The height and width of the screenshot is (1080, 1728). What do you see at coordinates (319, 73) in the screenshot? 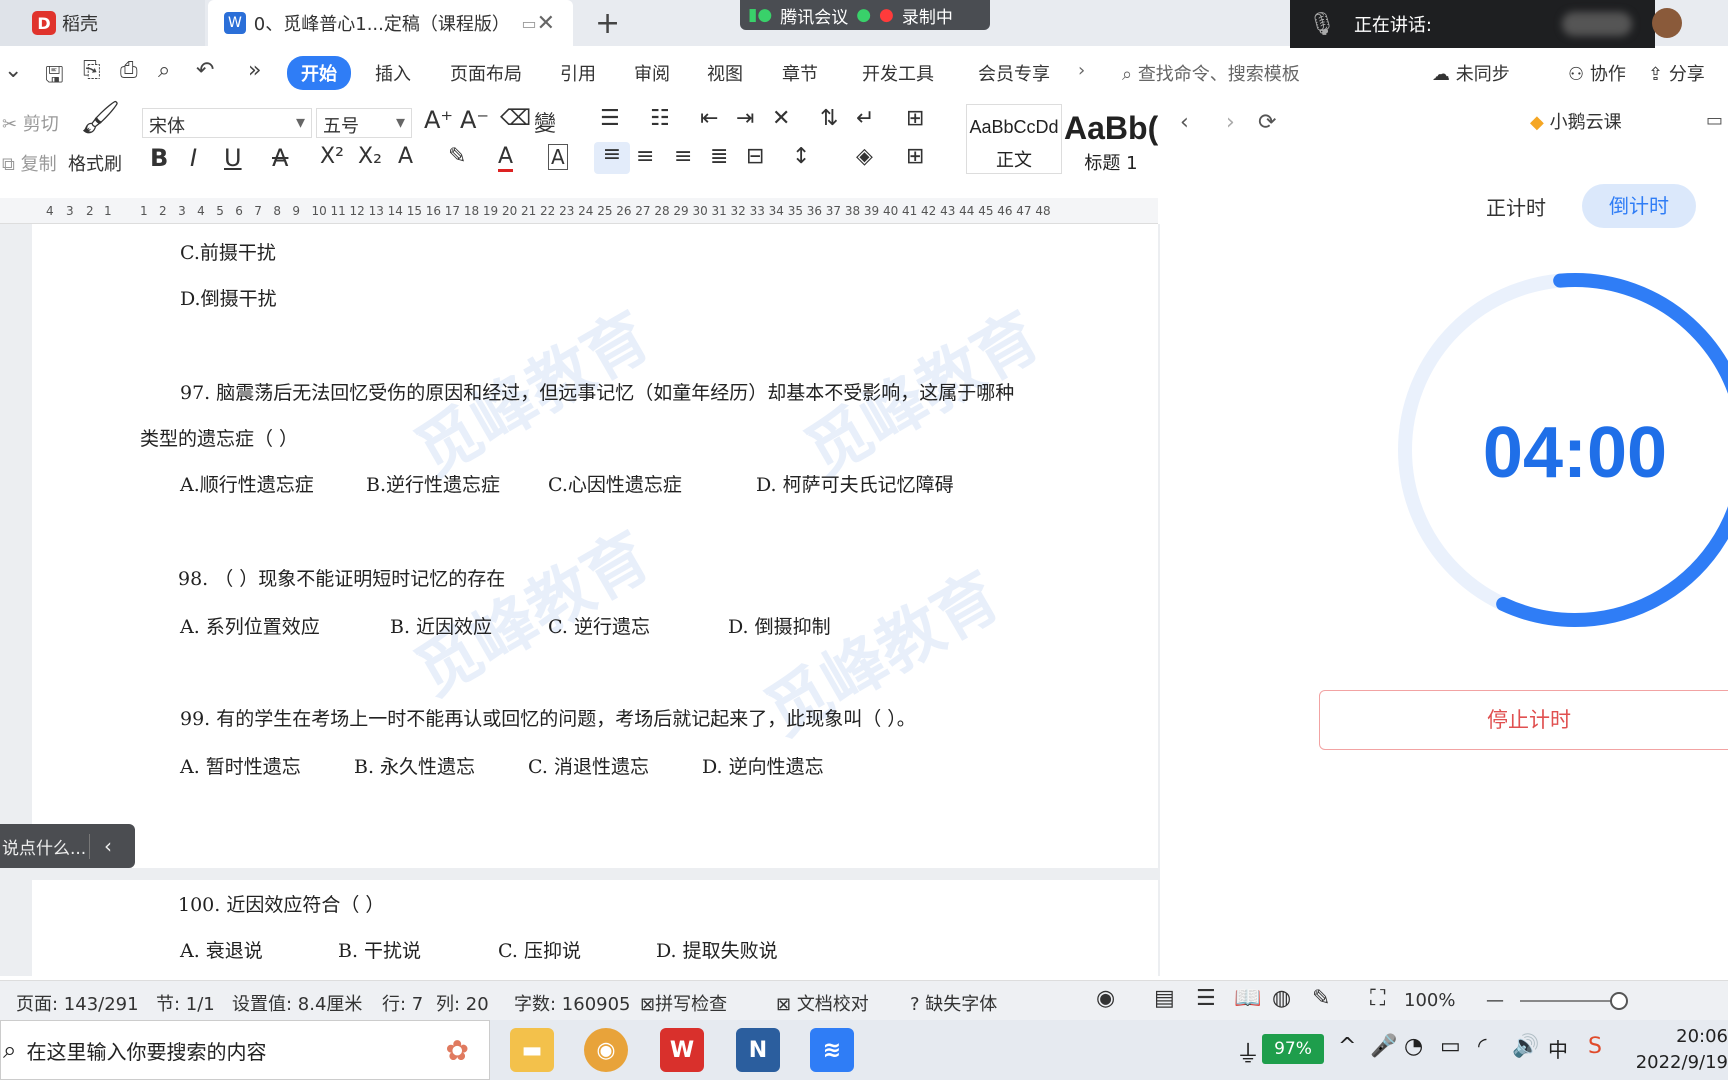
I see `tab-start: 开始` at bounding box center [319, 73].